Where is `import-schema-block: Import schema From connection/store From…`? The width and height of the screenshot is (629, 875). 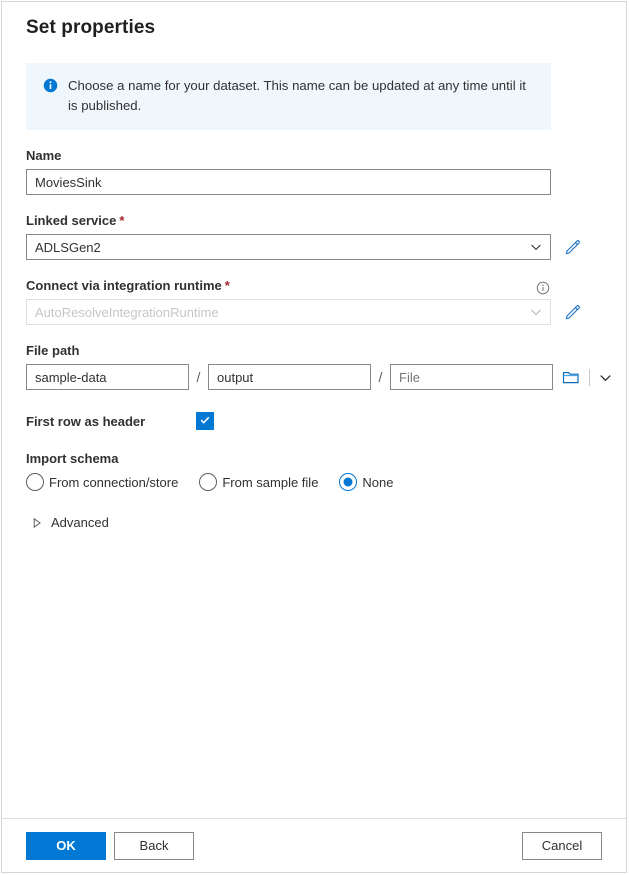
import-schema-block: Import schema From connection/store From… is located at coordinates (314, 470).